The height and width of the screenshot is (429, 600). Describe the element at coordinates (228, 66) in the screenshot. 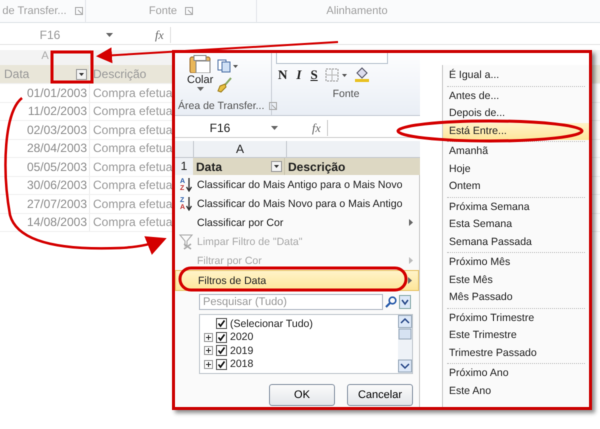

I see `copy-icon` at that location.